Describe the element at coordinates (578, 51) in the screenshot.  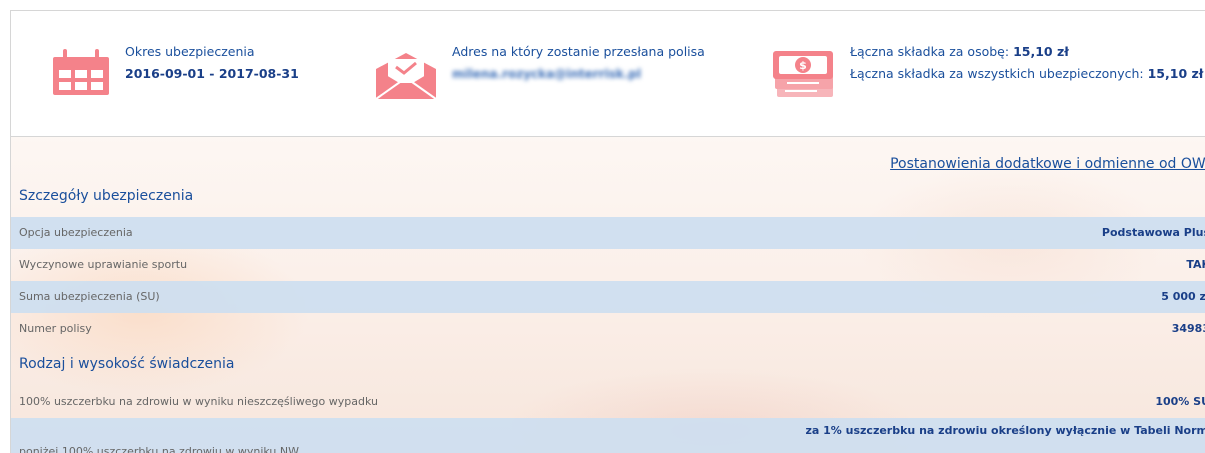
I see `address-label: Adres na który zostanie przesłana polisa` at that location.